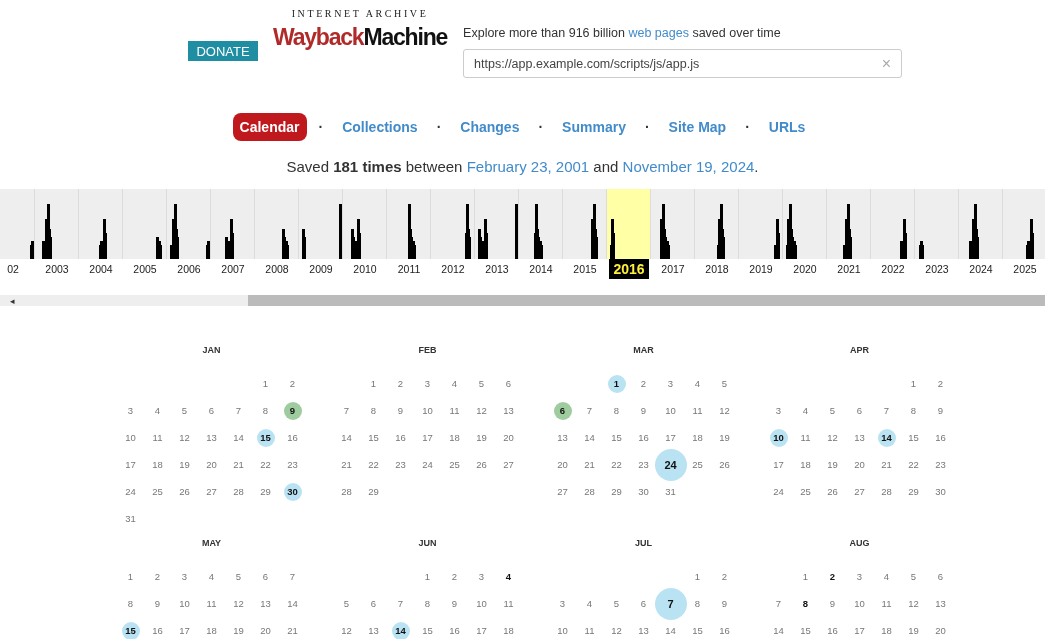 The width and height of the screenshot is (1045, 639). Describe the element at coordinates (541, 269) in the screenshot. I see `year-label: 2014` at that location.